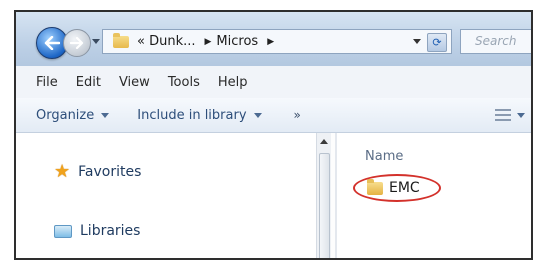 This screenshot has width=545, height=264. What do you see at coordinates (110, 231) in the screenshot?
I see `nav-item-label: Libraries` at bounding box center [110, 231].